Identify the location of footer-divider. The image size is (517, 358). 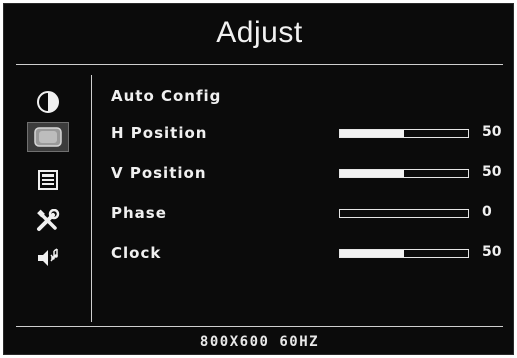
(259, 326).